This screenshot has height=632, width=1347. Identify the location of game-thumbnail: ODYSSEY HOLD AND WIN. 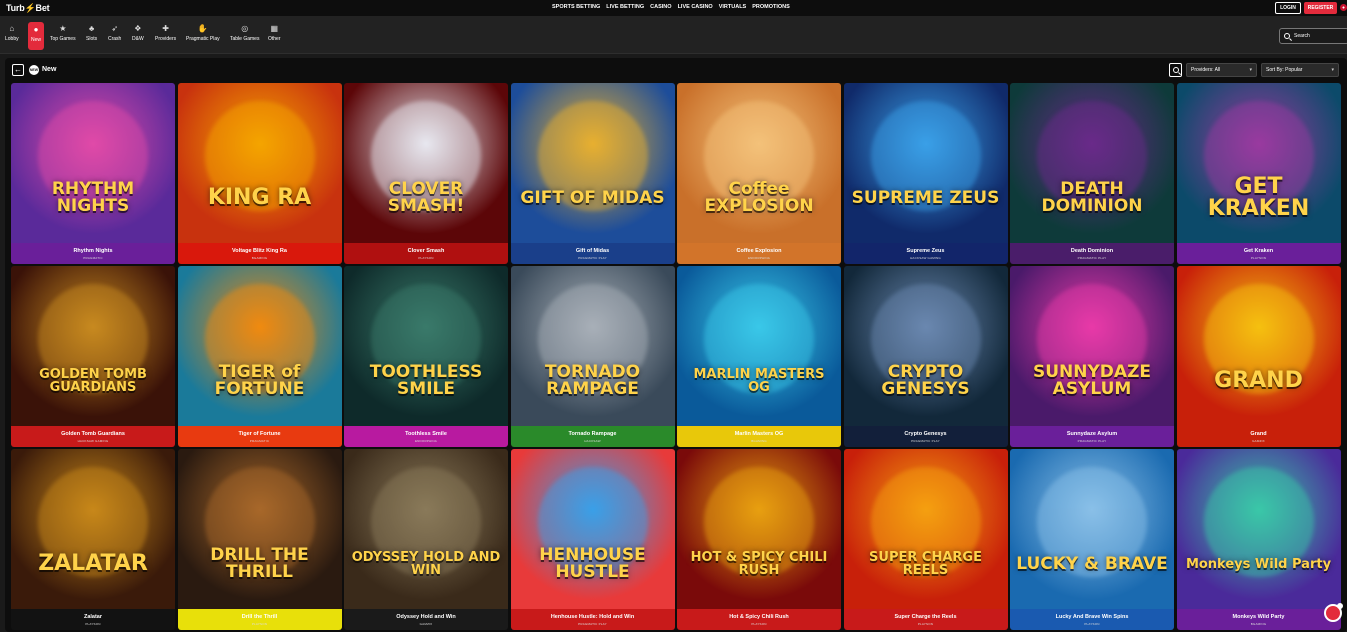
(426, 529).